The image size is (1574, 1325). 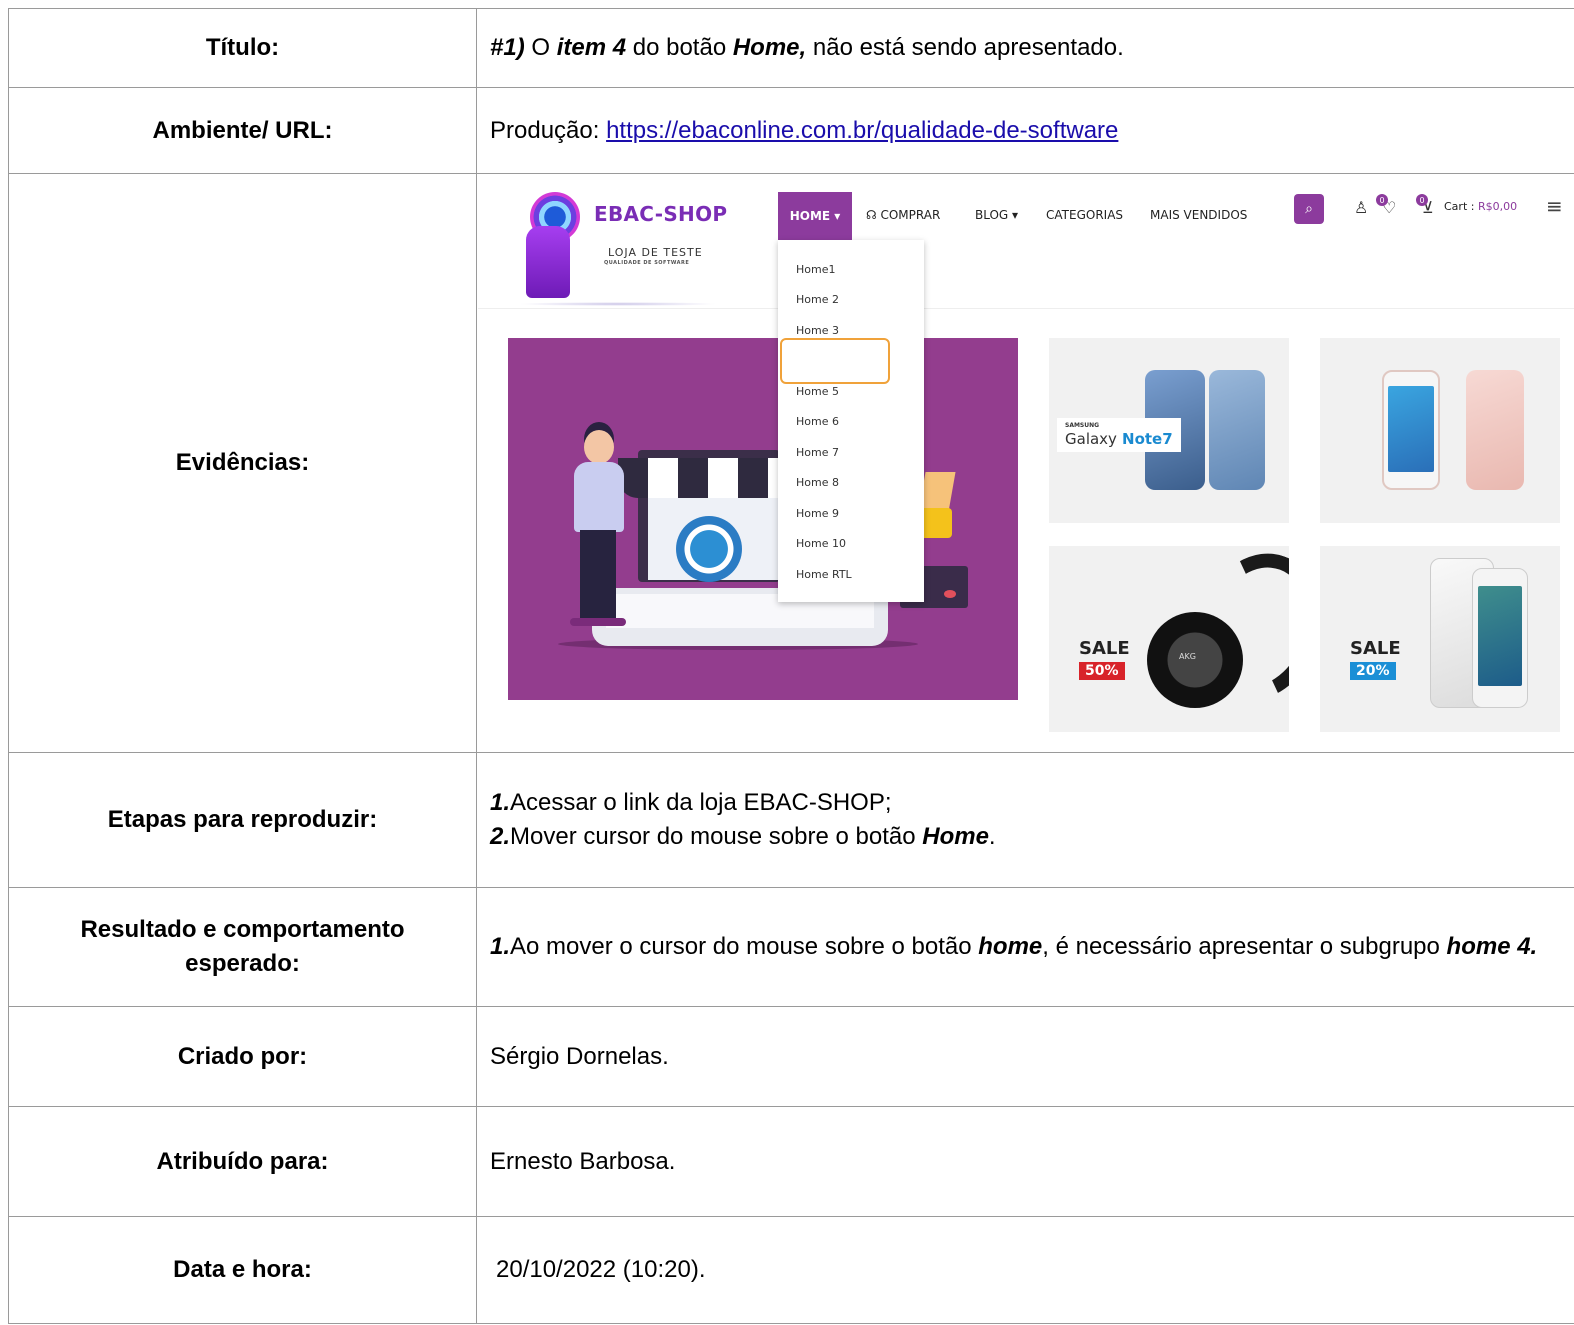 What do you see at coordinates (817, 330) in the screenshot?
I see `dropdown-item-home3: Home 3` at bounding box center [817, 330].